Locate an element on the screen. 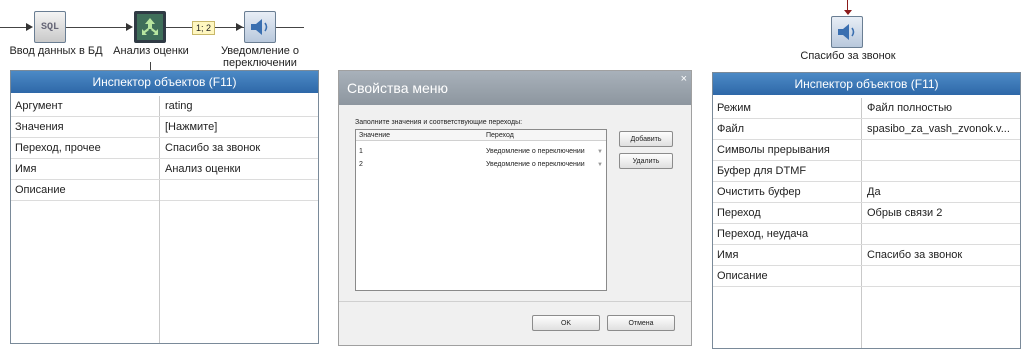 This screenshot has width=1025, height=353. inspector-row: Переход, прочее Спасибо за звонок is located at coordinates (164, 148).